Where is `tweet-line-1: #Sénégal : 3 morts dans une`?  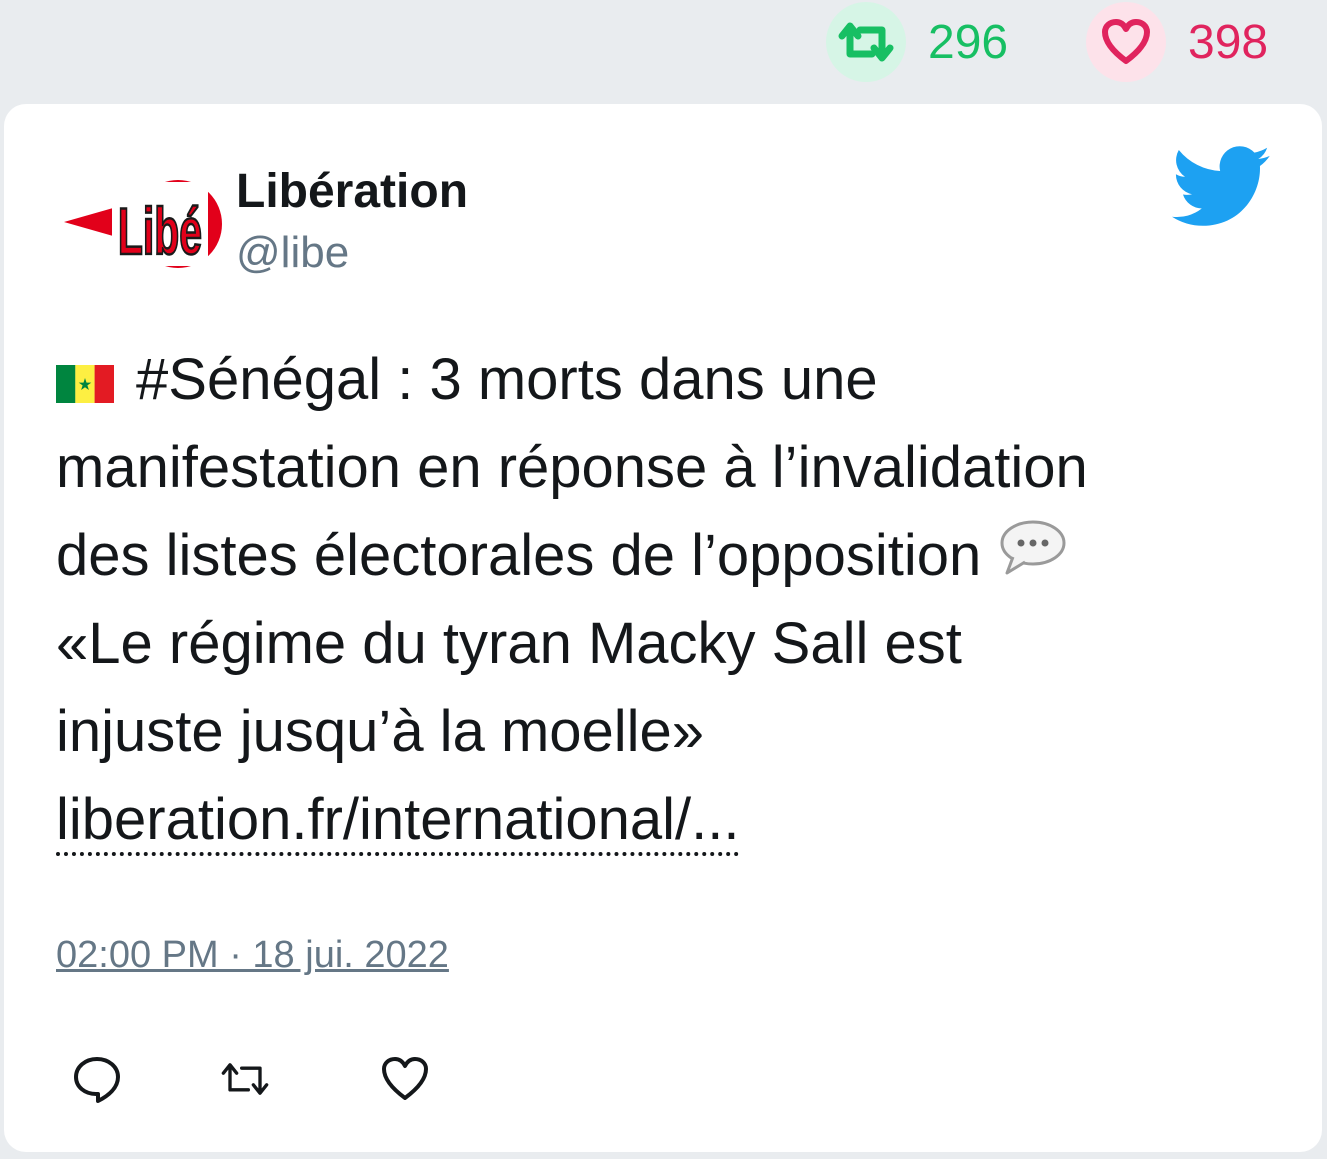
tweet-line-1: #Sénégal : 3 morts dans une is located at coordinates (666, 380).